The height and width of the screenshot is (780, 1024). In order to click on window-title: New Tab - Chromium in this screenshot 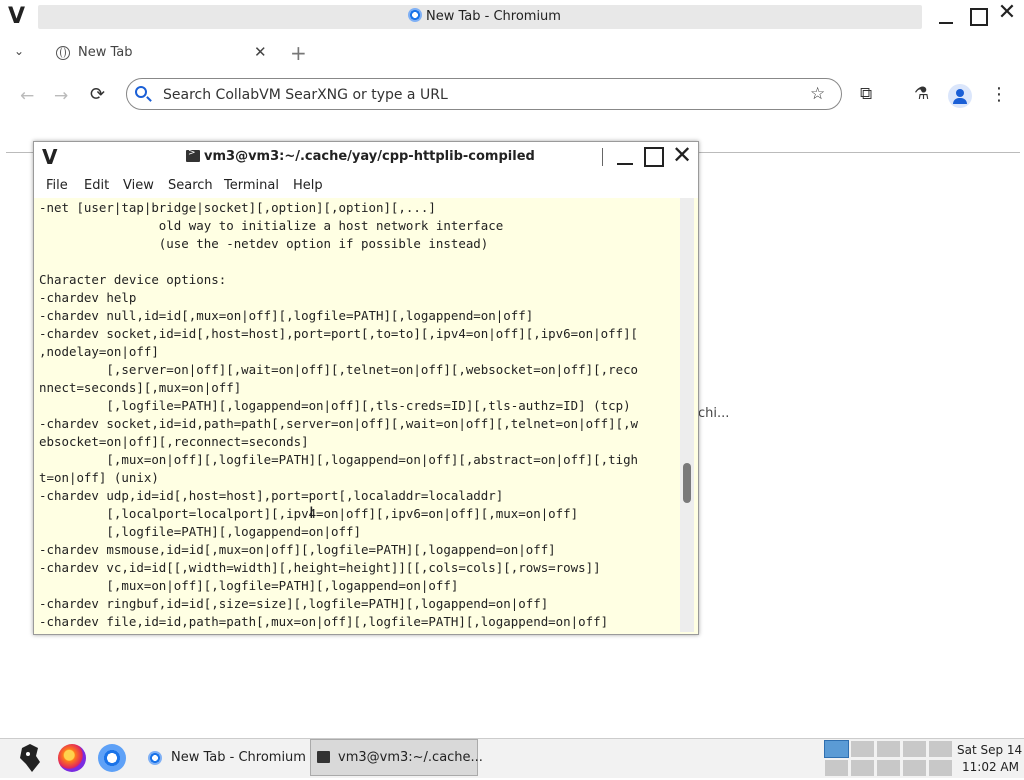, I will do `click(493, 16)`.